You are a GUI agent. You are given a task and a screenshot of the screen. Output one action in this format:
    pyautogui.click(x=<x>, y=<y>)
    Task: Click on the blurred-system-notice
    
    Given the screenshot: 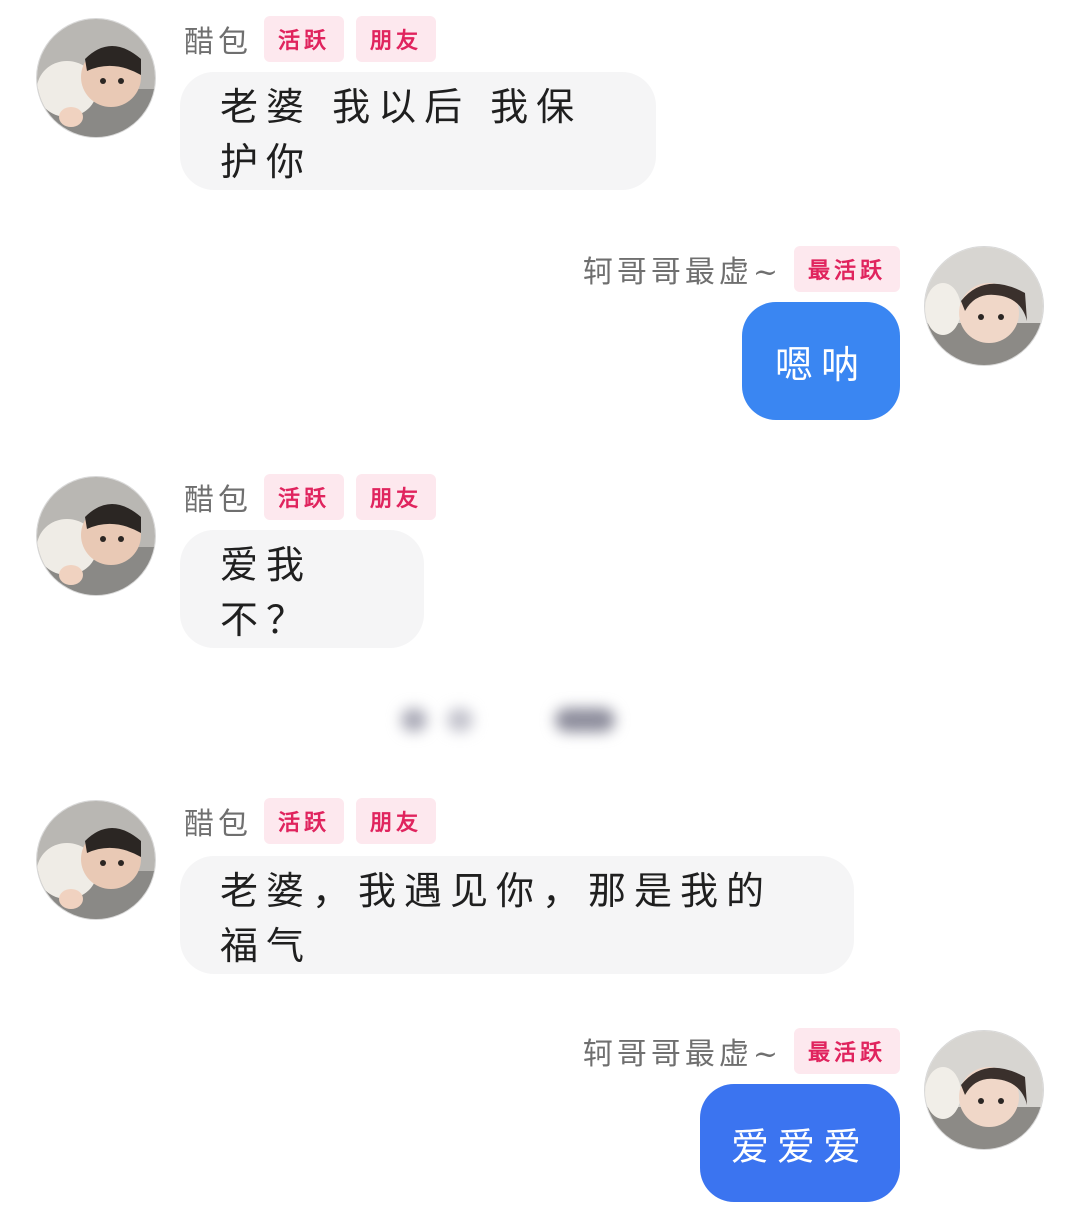 What is the action you would take?
    pyautogui.click(x=510, y=721)
    